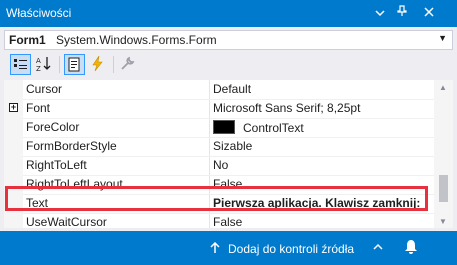 This screenshot has height=265, width=457. What do you see at coordinates (323, 146) in the screenshot?
I see `property-value: Sizable` at bounding box center [323, 146].